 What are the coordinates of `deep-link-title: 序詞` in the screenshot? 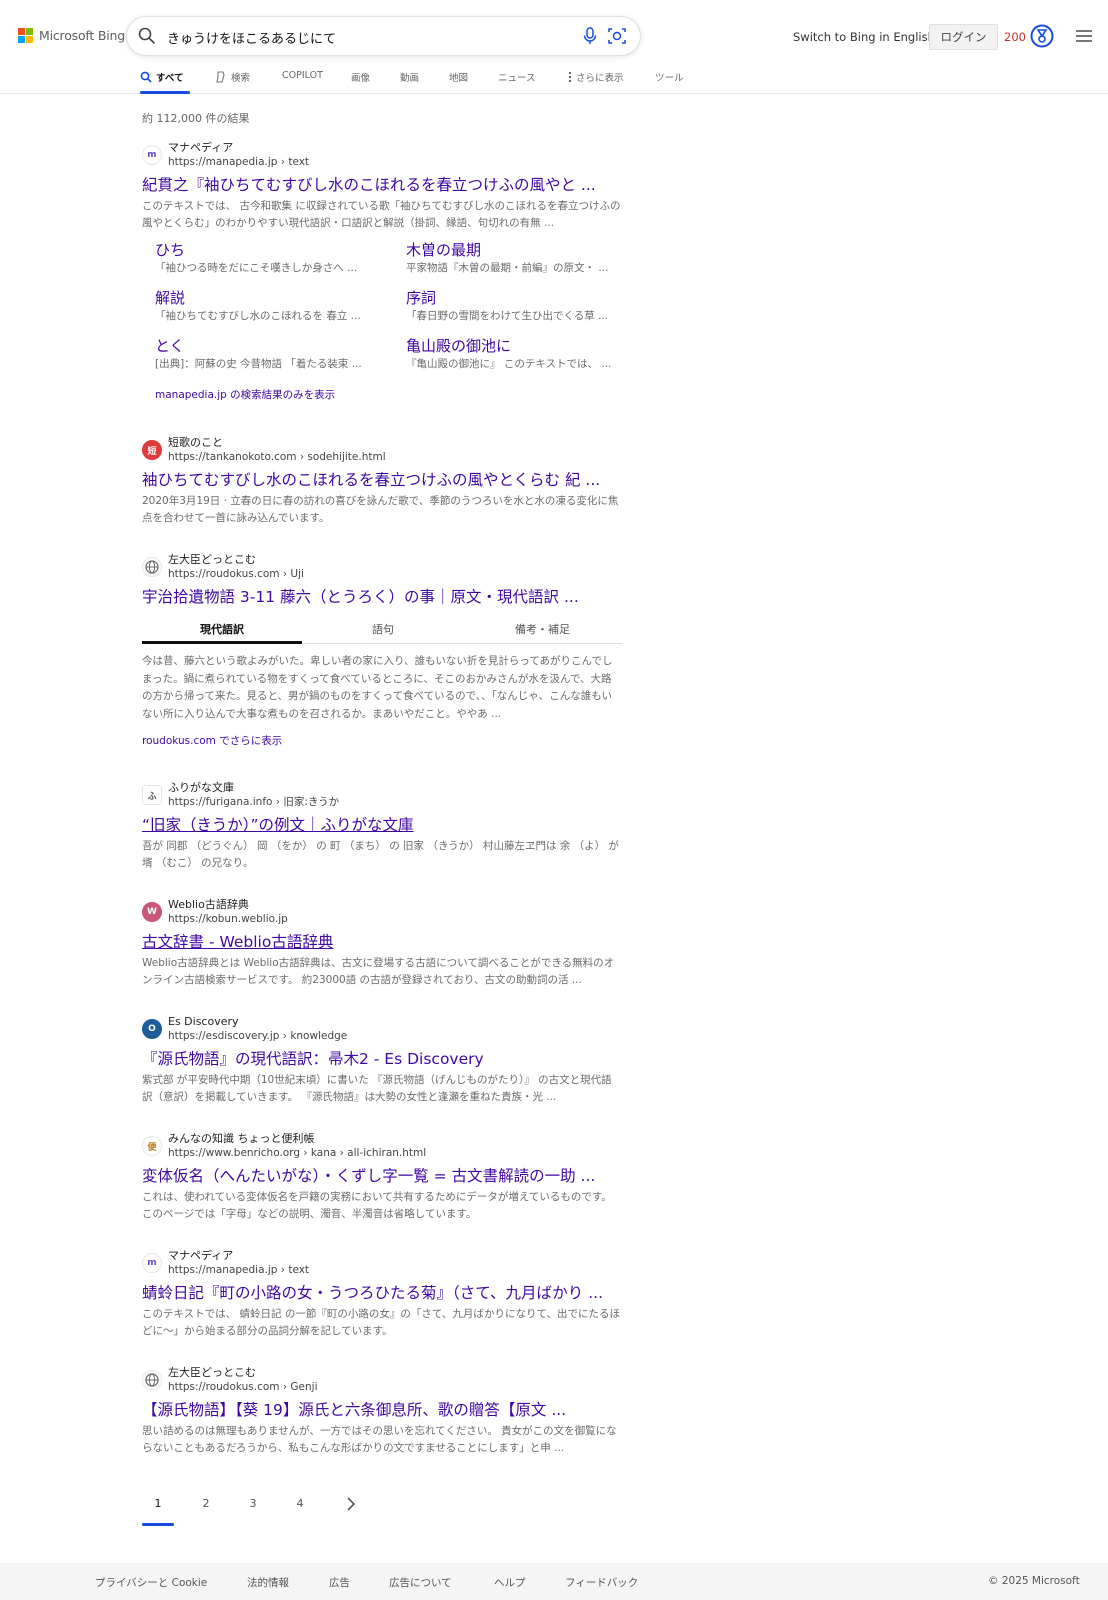 It's located at (516, 298).